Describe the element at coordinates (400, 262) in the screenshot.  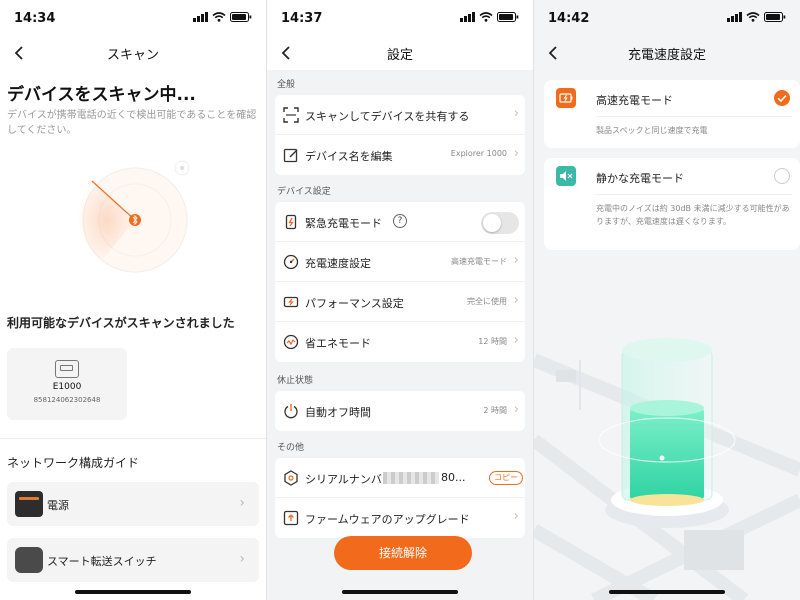
I see `row-charge-speed: 充電速度設定 高速充電モード ›` at that location.